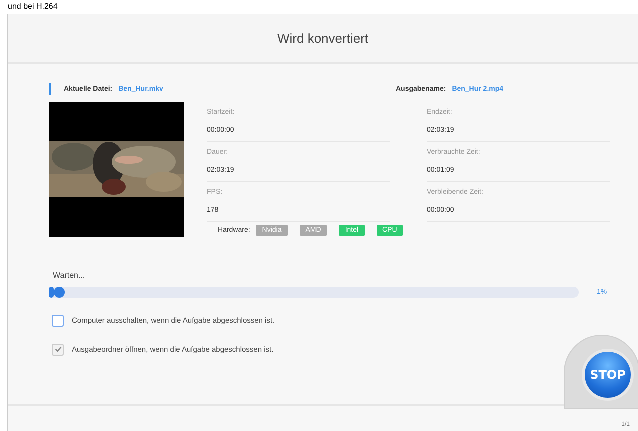 The width and height of the screenshot is (638, 431). I want to click on check-icon, so click(58, 349).